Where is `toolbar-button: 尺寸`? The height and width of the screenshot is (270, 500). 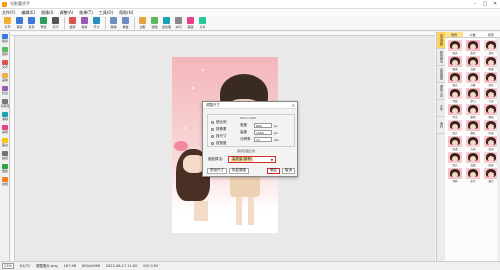
toolbar-button: 尺寸 is located at coordinates (96, 23).